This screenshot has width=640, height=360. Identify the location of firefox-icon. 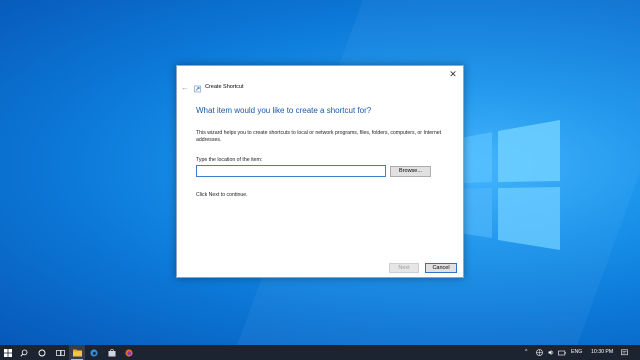
(129, 352).